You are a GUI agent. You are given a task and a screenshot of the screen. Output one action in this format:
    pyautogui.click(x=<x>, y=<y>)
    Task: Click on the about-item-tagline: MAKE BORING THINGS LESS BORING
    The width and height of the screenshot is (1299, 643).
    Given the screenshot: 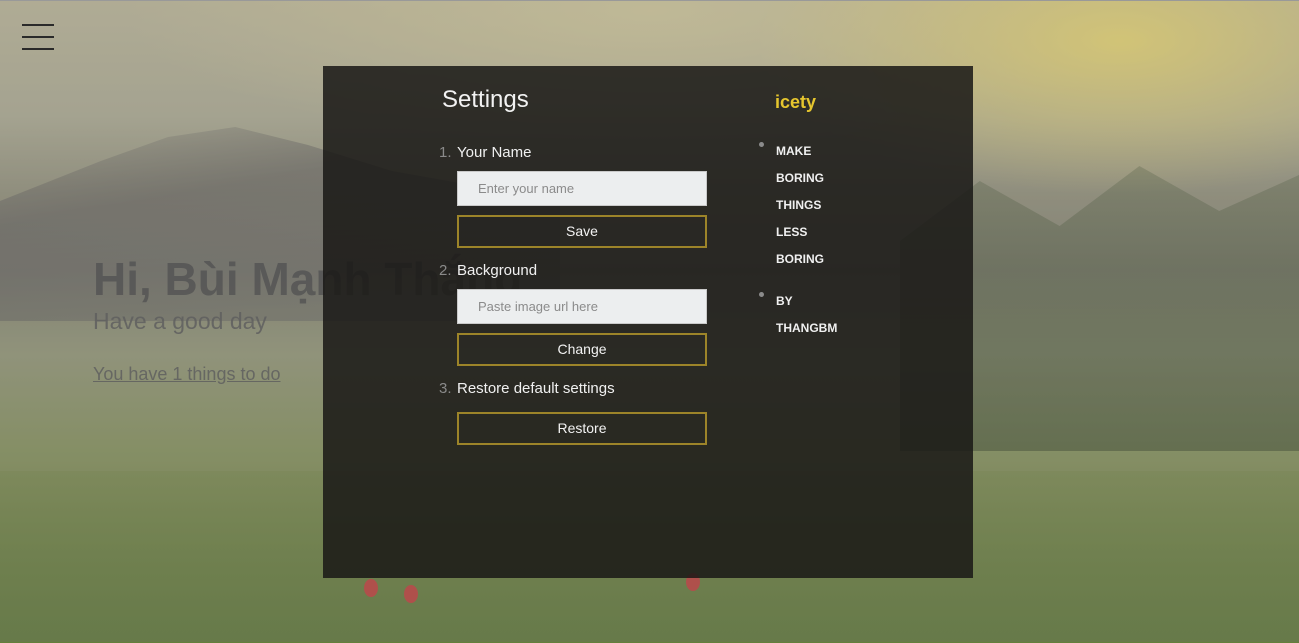 What is the action you would take?
    pyautogui.click(x=802, y=205)
    